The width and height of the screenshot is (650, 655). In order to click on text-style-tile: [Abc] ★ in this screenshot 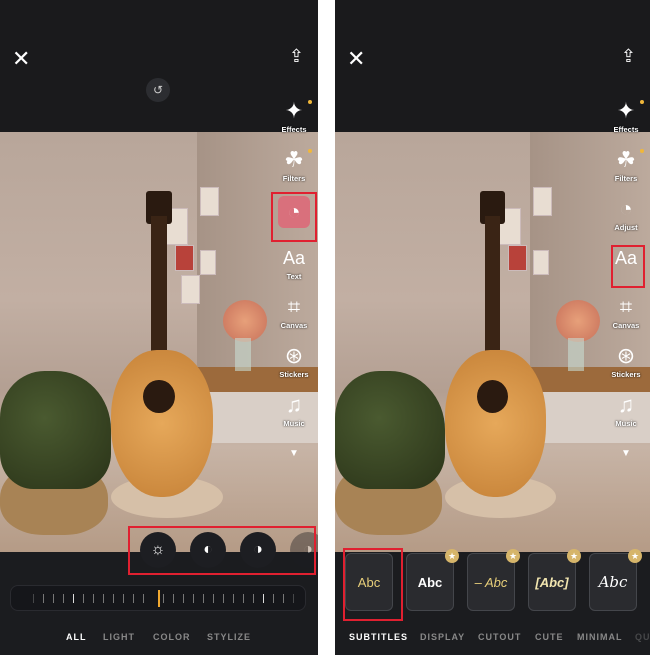, I will do `click(554, 580)`.